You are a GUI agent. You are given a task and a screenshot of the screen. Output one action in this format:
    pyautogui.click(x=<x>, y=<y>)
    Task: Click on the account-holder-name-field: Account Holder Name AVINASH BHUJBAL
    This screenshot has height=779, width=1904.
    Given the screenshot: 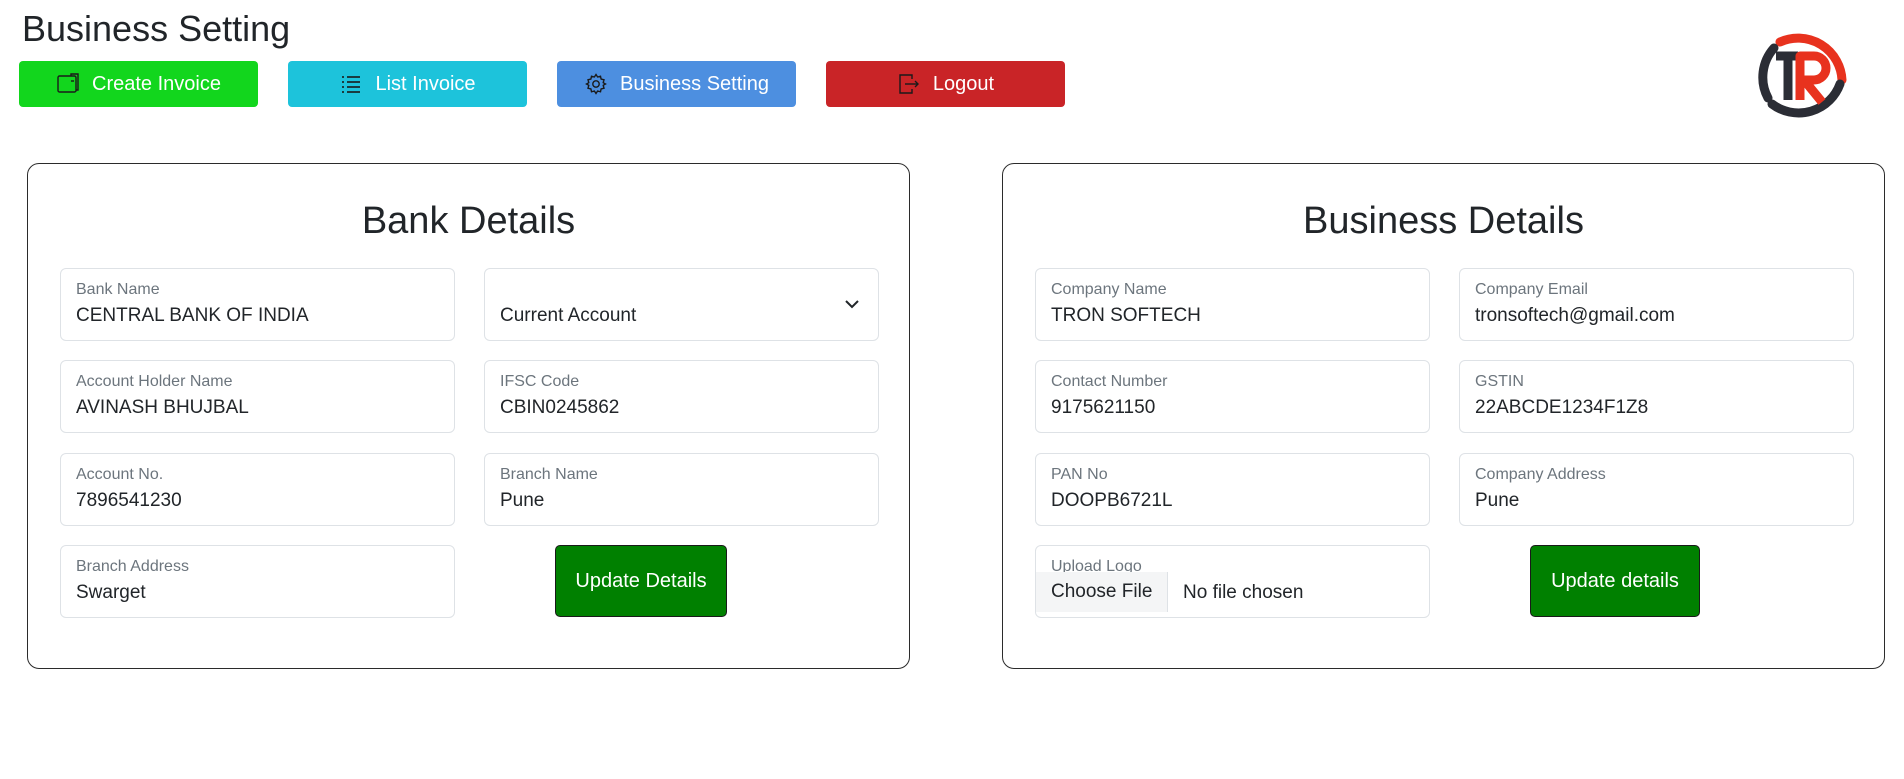 What is the action you would take?
    pyautogui.click(x=257, y=396)
    